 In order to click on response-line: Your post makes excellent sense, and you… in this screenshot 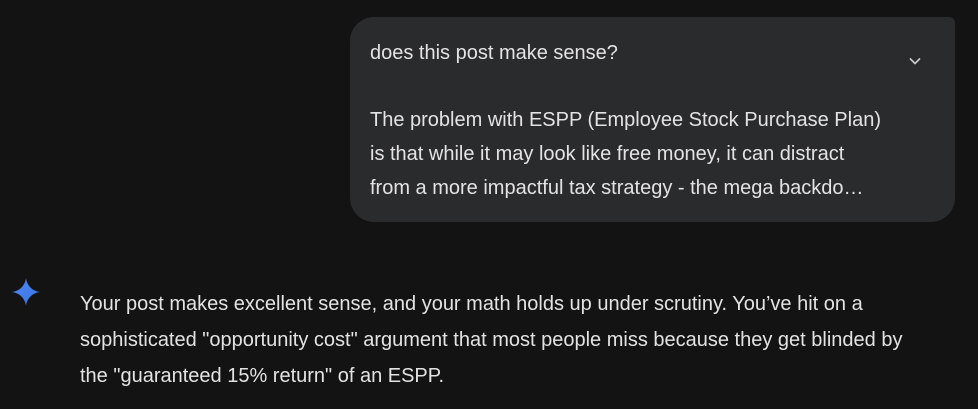, I will do `click(471, 304)`.